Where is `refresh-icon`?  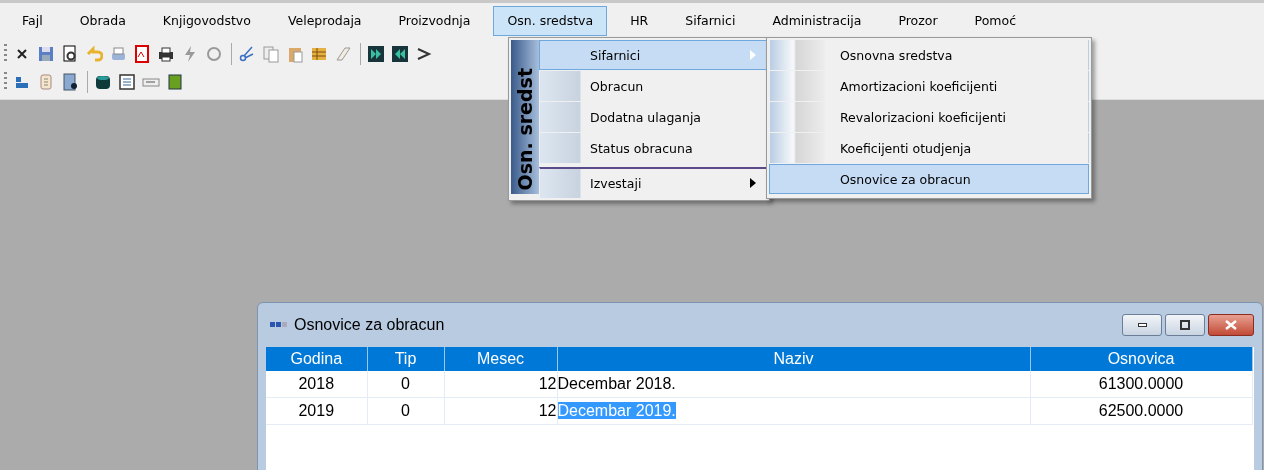 refresh-icon is located at coordinates (214, 54).